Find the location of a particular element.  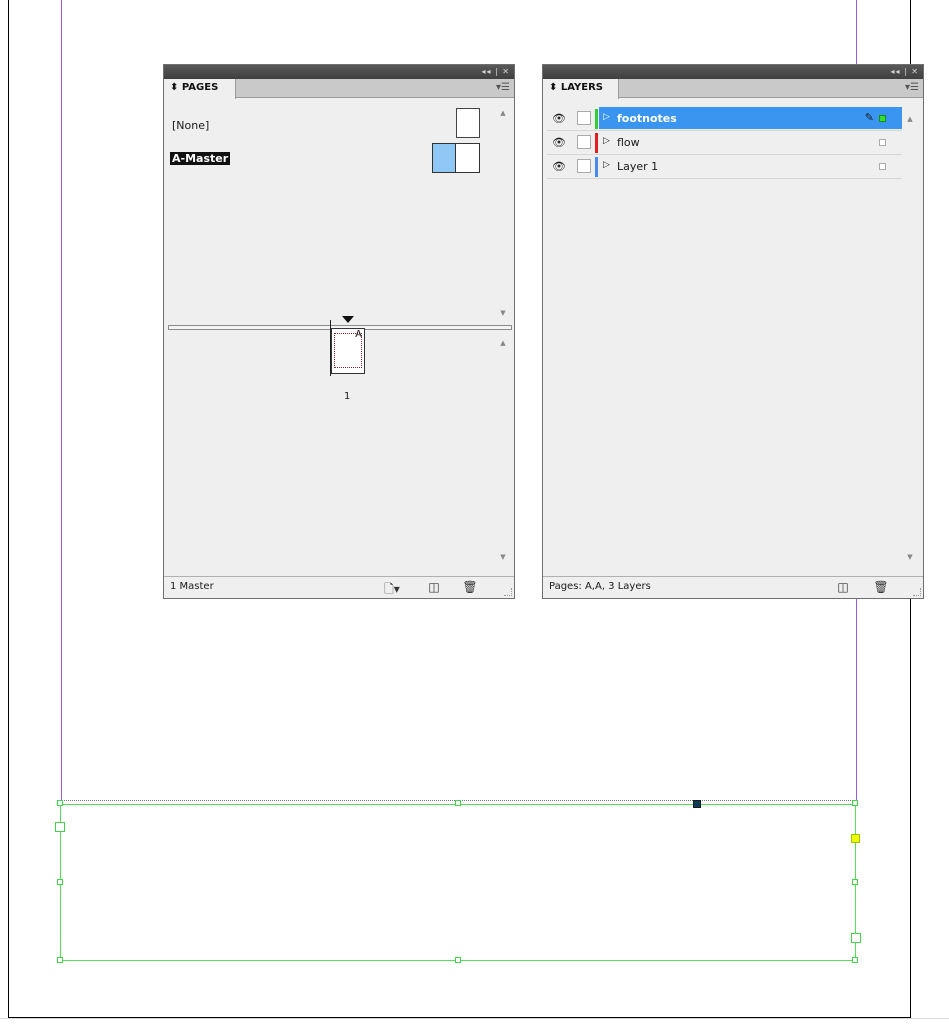

layer-name: flow is located at coordinates (628, 142).